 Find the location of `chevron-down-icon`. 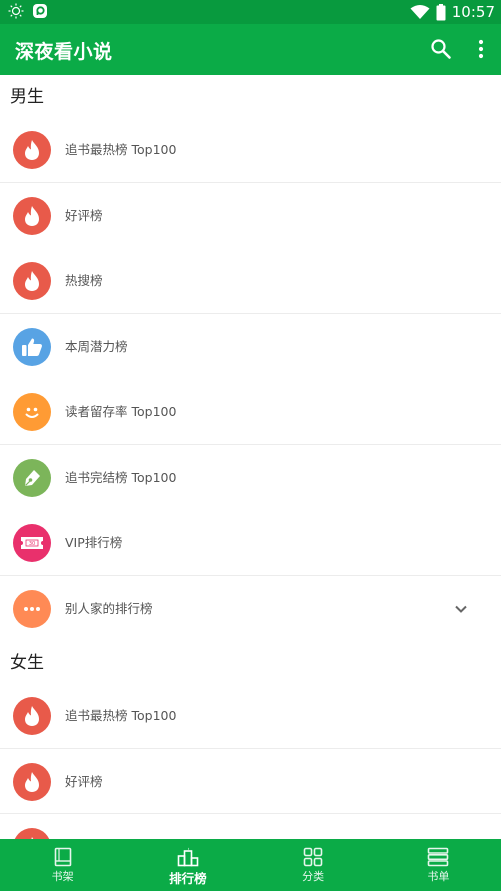

chevron-down-icon is located at coordinates (461, 609).